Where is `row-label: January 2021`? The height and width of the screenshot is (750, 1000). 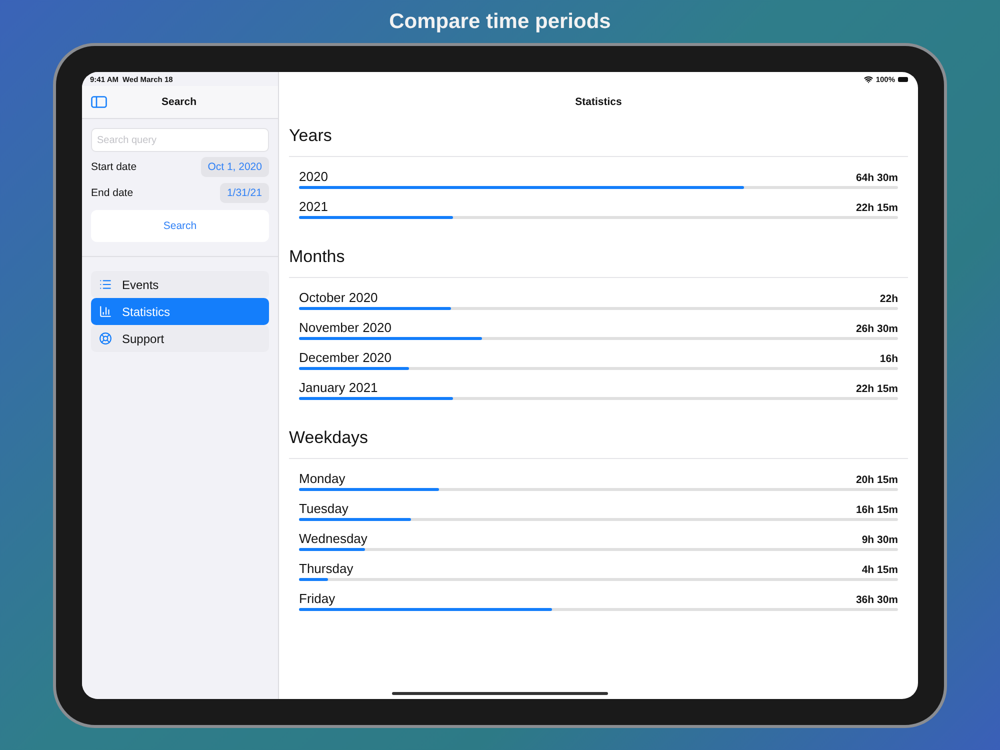 row-label: January 2021 is located at coordinates (338, 387).